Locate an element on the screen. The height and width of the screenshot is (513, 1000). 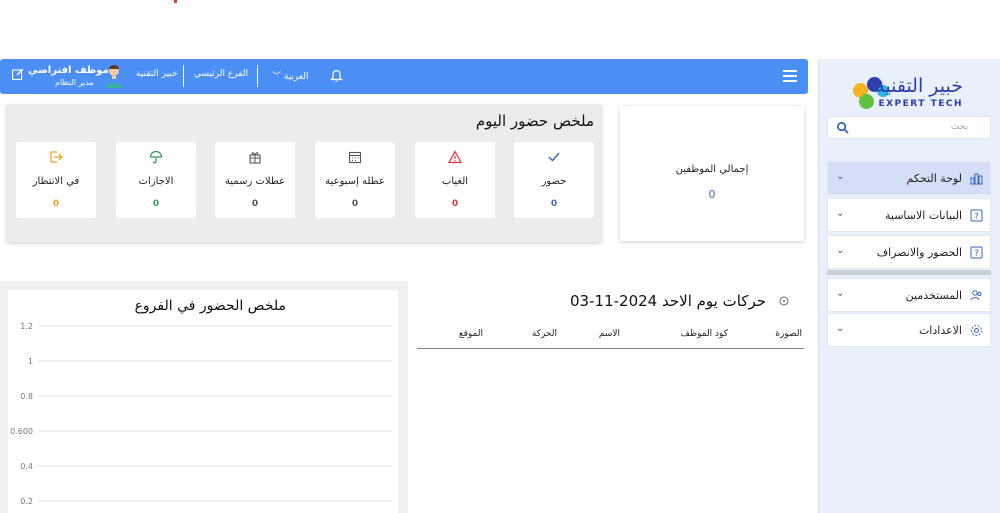
chevron-down-icon: ﹀ is located at coordinates (277, 77).